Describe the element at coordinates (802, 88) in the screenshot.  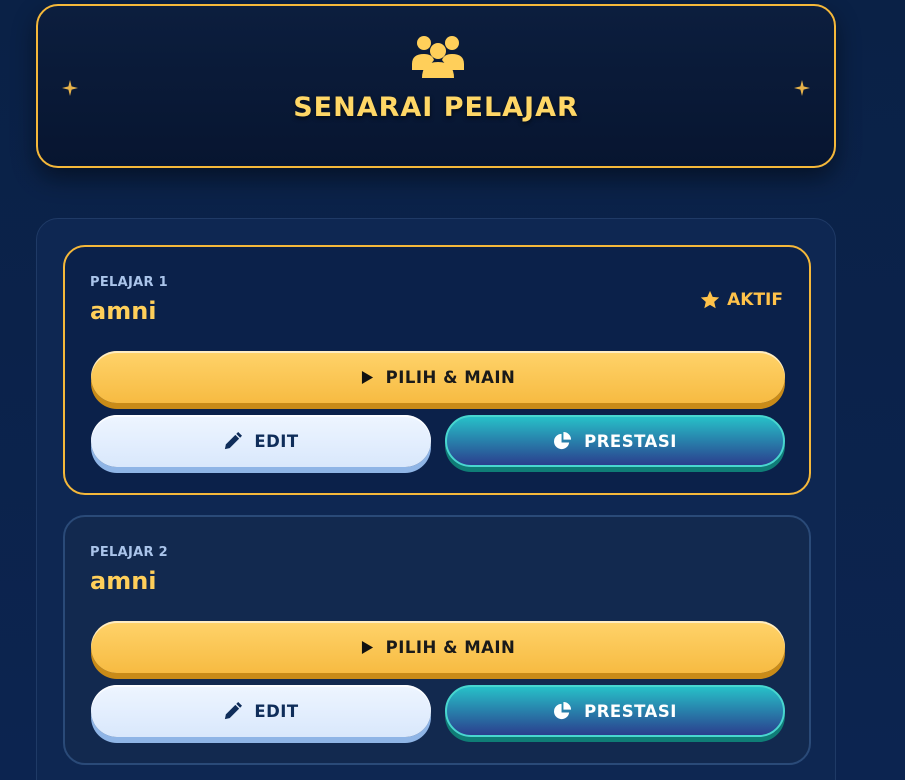
I see `sparkle-icon` at that location.